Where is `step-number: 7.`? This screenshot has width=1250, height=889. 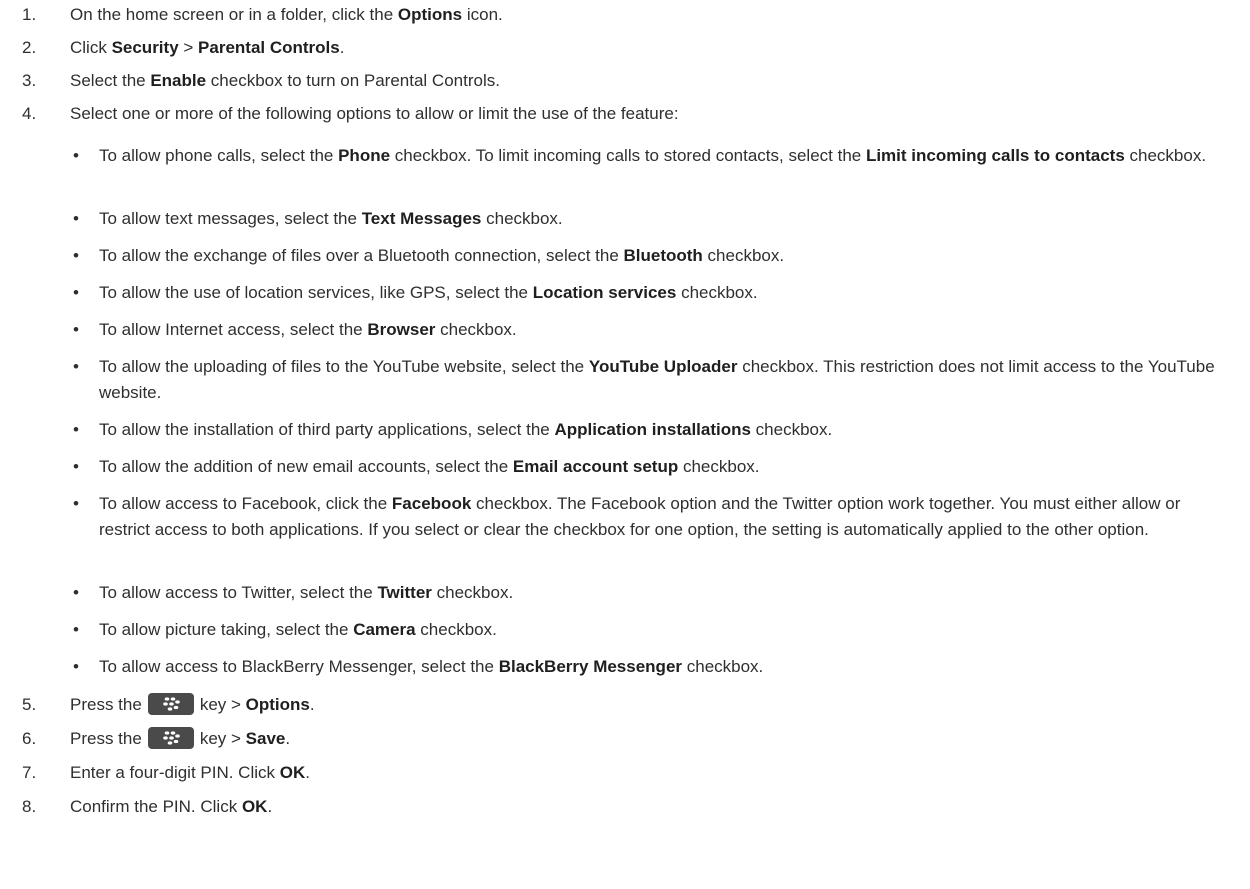 step-number: 7. is located at coordinates (29, 772).